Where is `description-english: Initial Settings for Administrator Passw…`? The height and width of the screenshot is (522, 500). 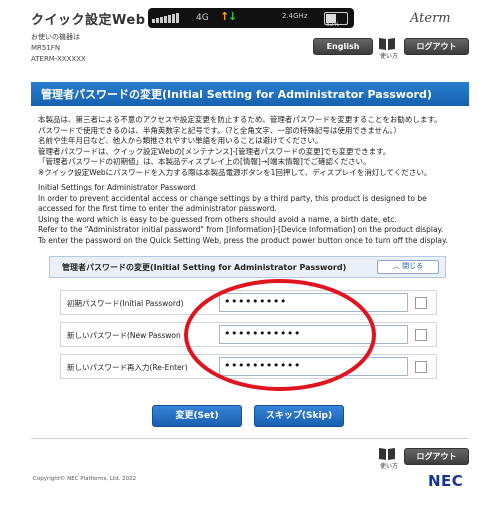 description-english: Initial Settings for Administrator Passw… is located at coordinates (243, 215).